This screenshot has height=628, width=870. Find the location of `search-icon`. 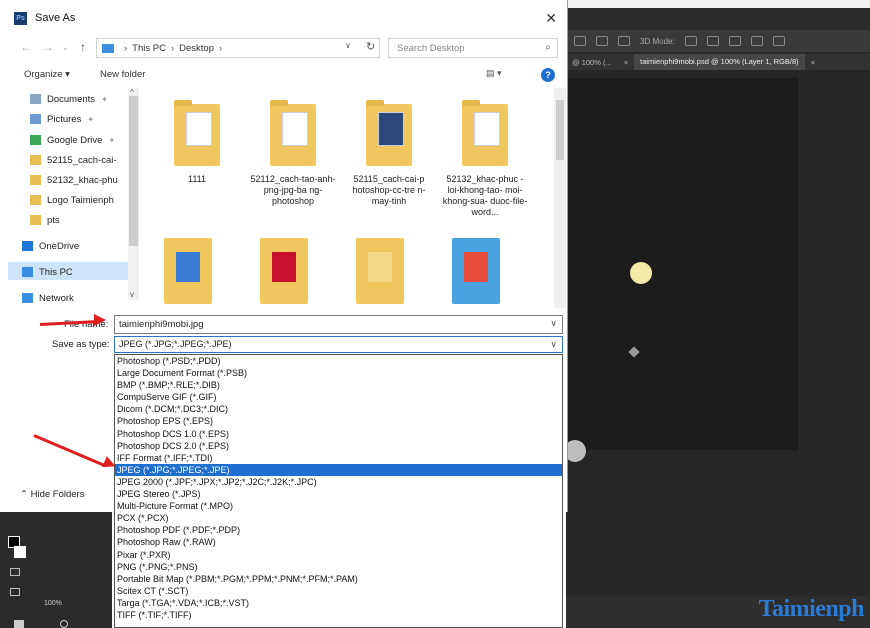

search-icon is located at coordinates (64, 624).